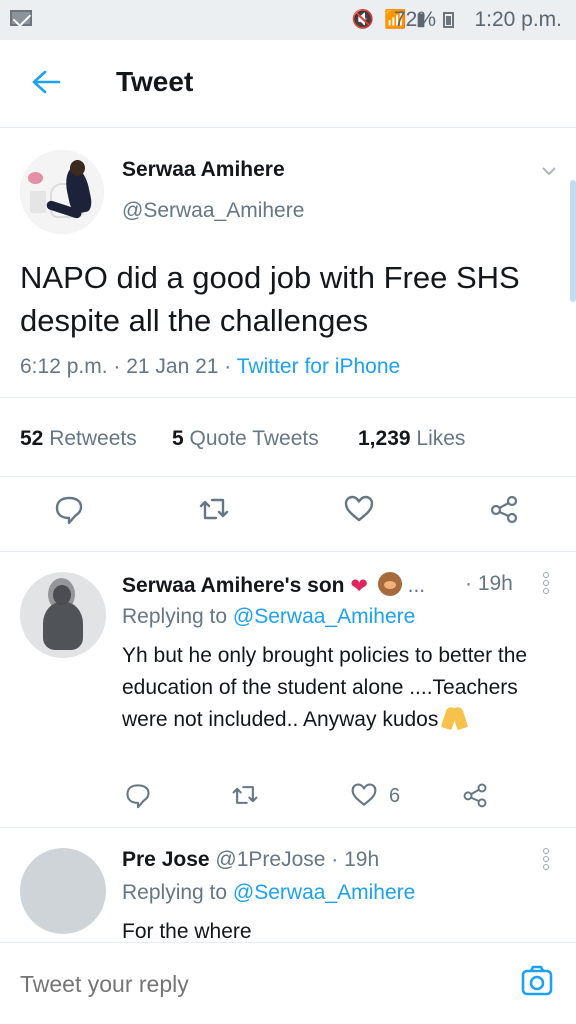  I want to click on quote-tweets-label: Quote Tweets, so click(254, 438).